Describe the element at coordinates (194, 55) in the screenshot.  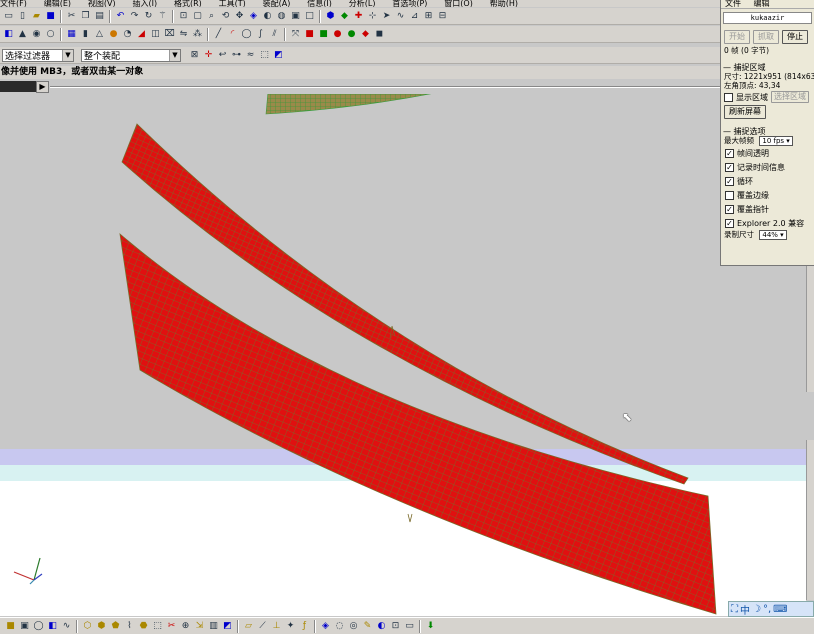
I see `select-all-icon: ⊠` at that location.